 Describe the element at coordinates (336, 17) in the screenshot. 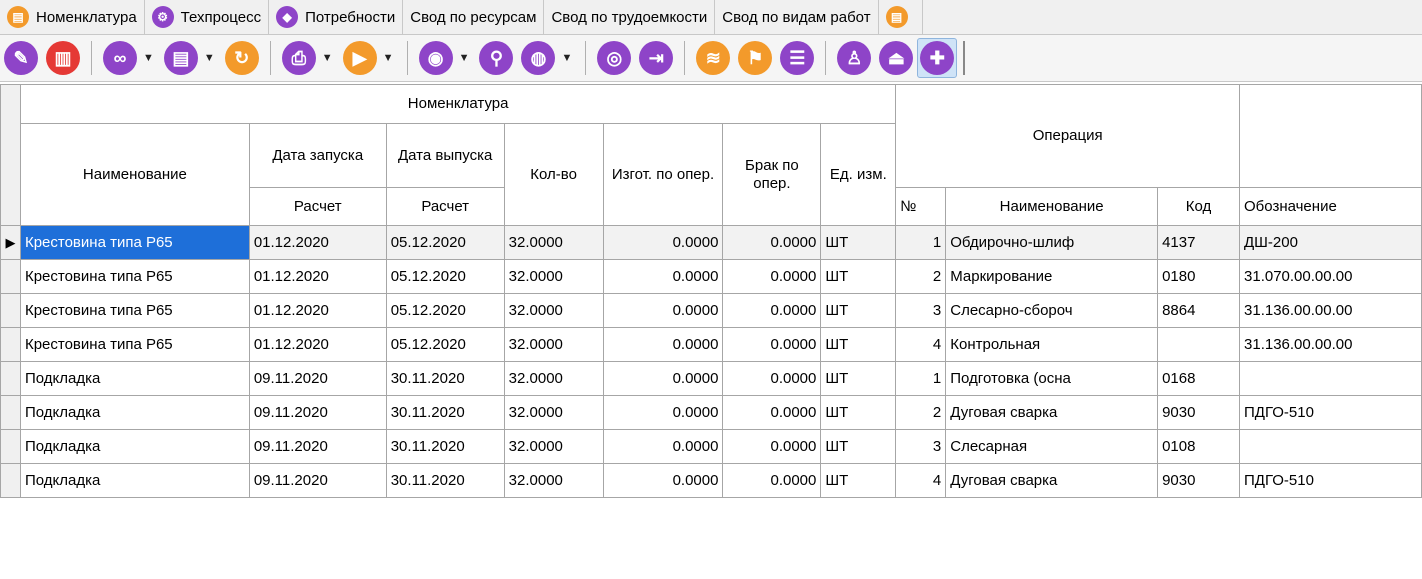

I see `tab-needs: ◆ Потребности` at that location.